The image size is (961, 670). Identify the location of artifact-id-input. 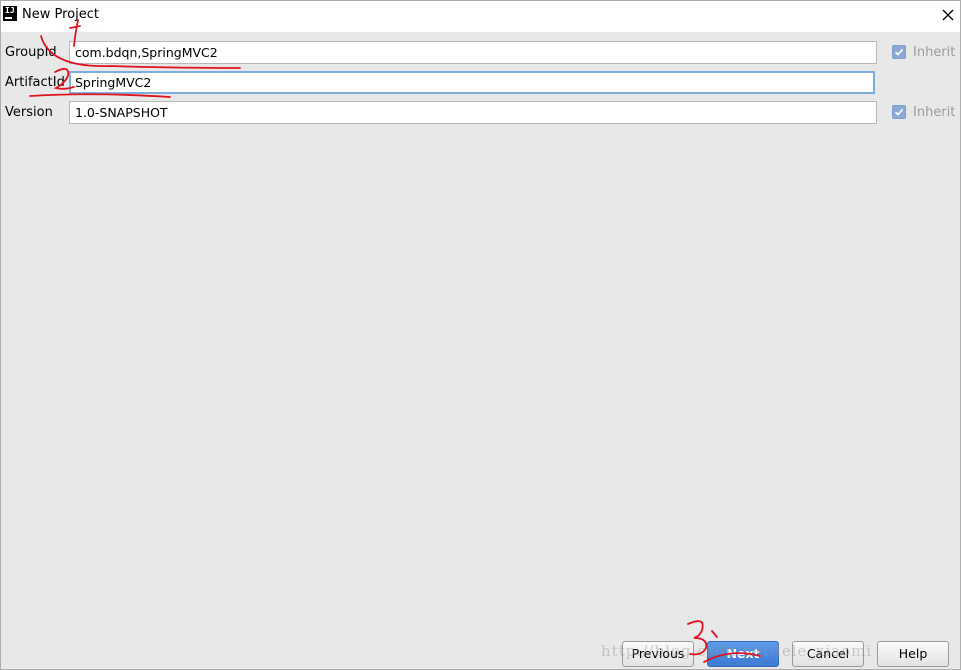
(472, 82).